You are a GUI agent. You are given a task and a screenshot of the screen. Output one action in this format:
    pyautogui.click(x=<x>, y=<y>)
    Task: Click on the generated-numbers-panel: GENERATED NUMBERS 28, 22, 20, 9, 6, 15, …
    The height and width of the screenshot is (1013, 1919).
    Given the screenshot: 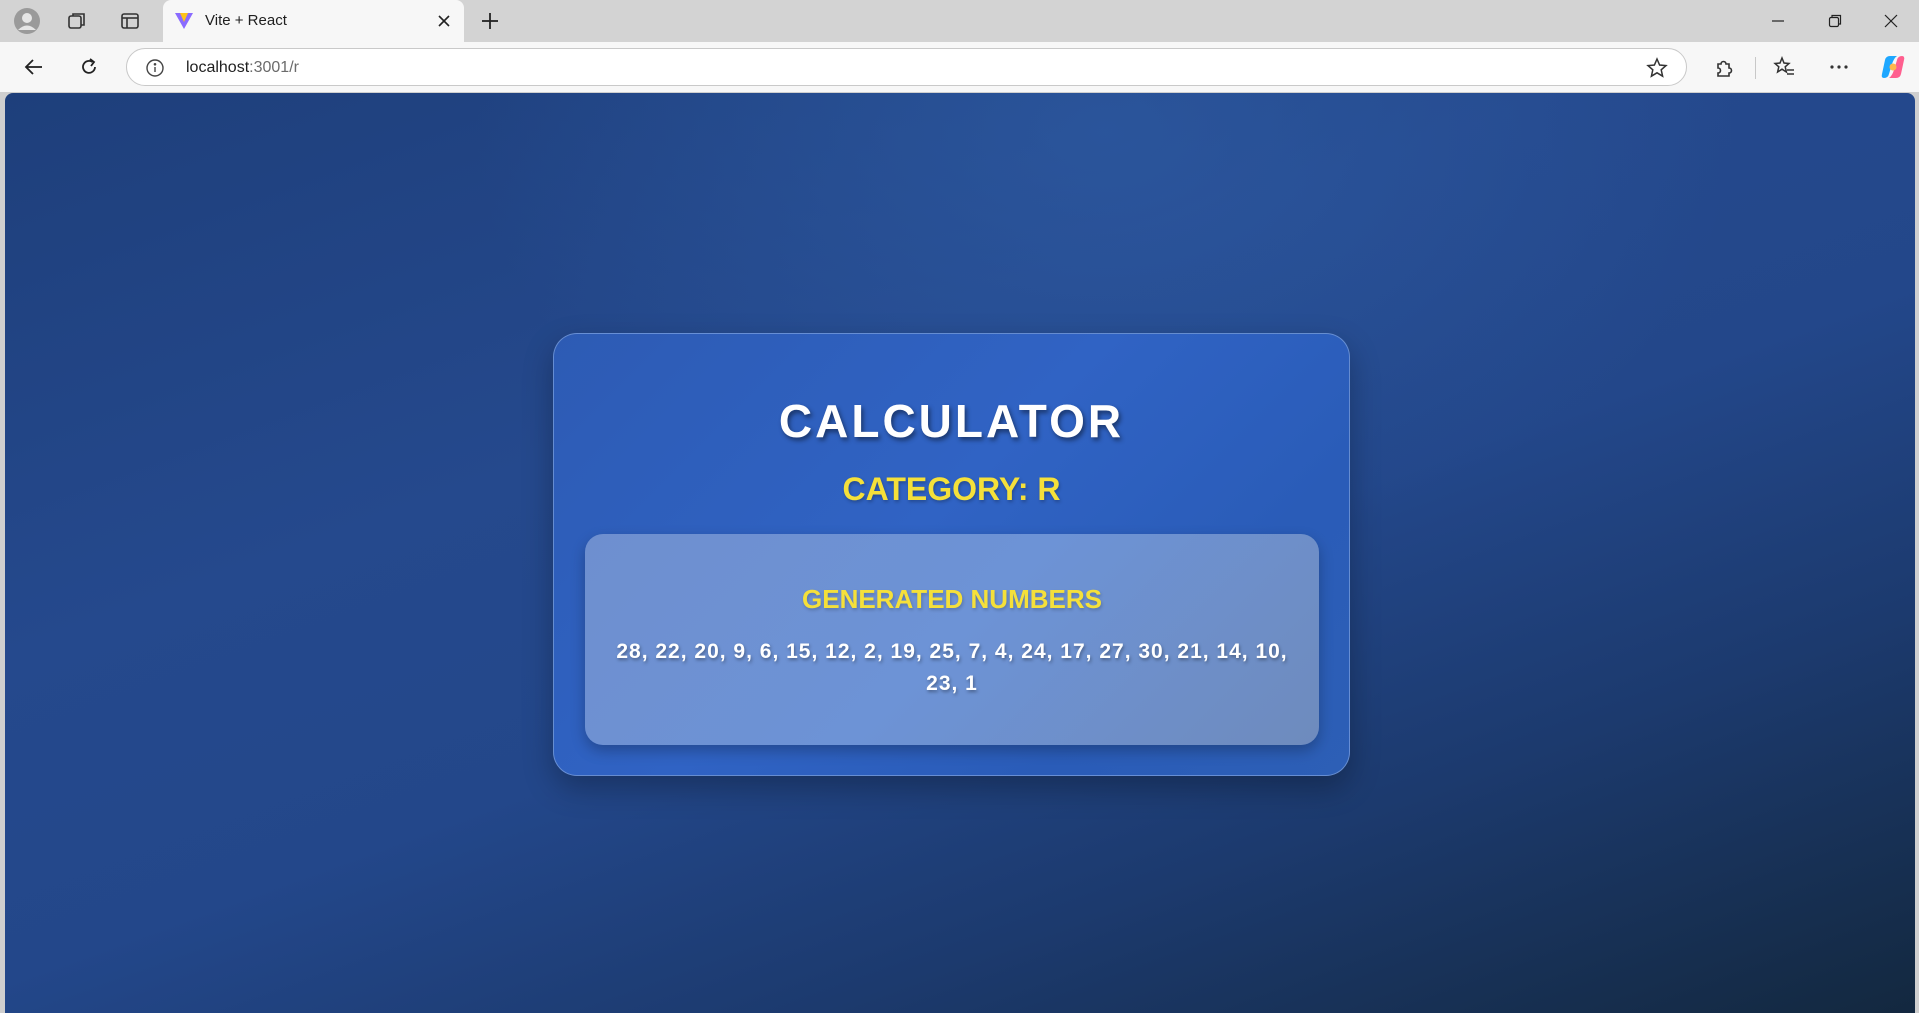 What is the action you would take?
    pyautogui.click(x=952, y=639)
    